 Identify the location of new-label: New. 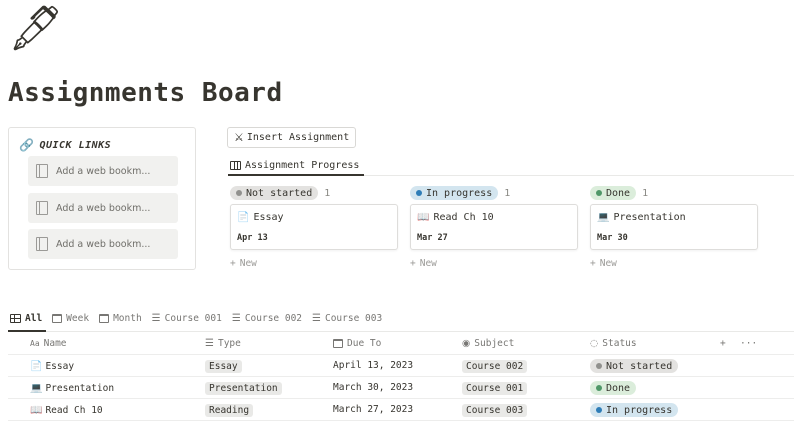
(608, 263).